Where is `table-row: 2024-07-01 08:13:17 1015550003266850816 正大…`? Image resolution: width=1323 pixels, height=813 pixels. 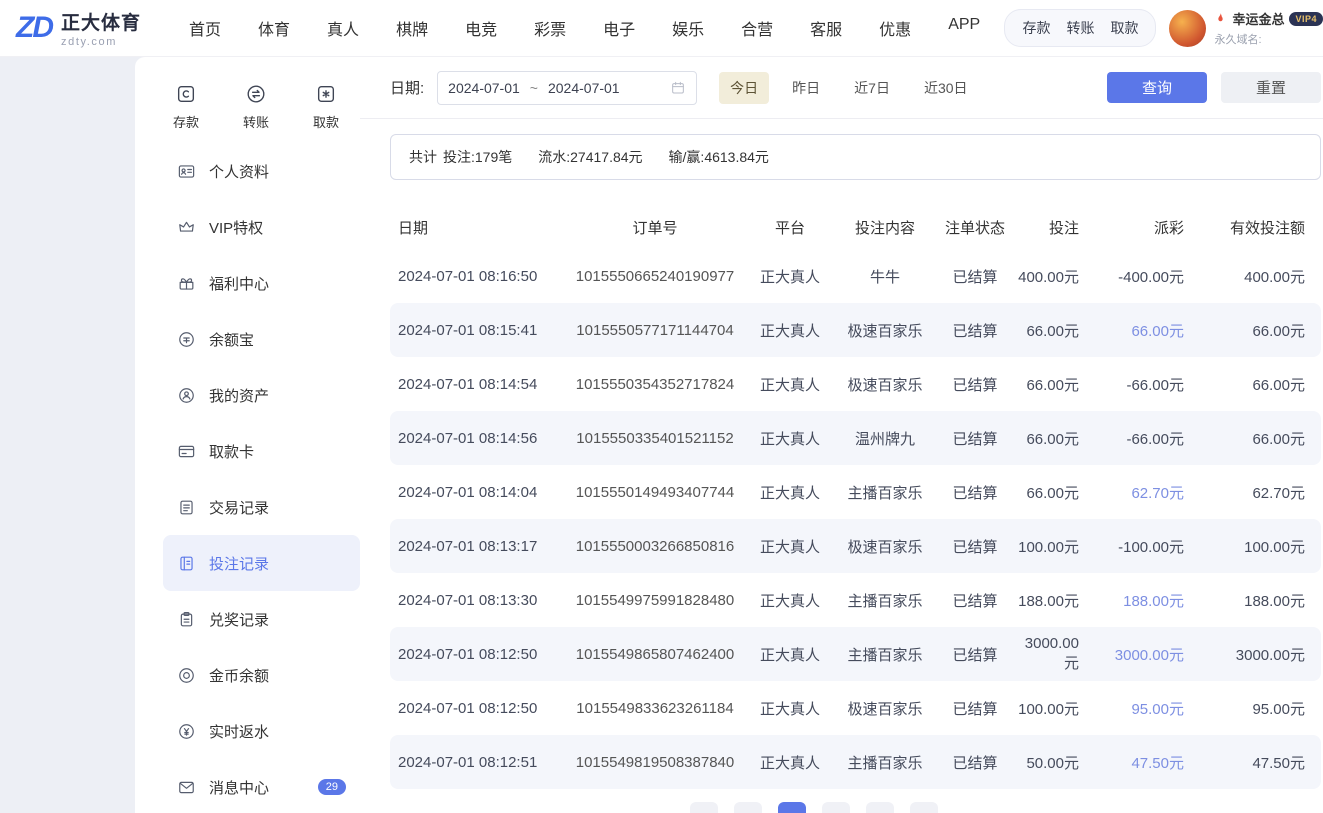
table-row: 2024-07-01 08:13:17 1015550003266850816 正大… is located at coordinates (855, 546).